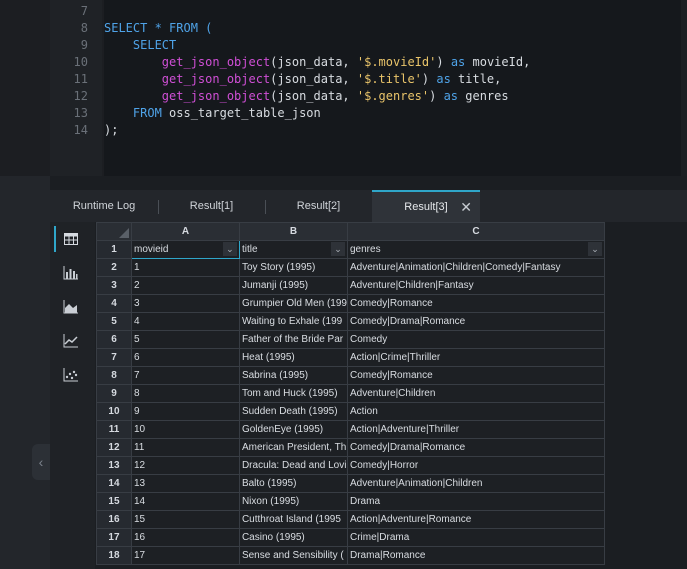 The width and height of the screenshot is (687, 569). Describe the element at coordinates (466, 207) in the screenshot. I see `close-icon: ✕` at that location.